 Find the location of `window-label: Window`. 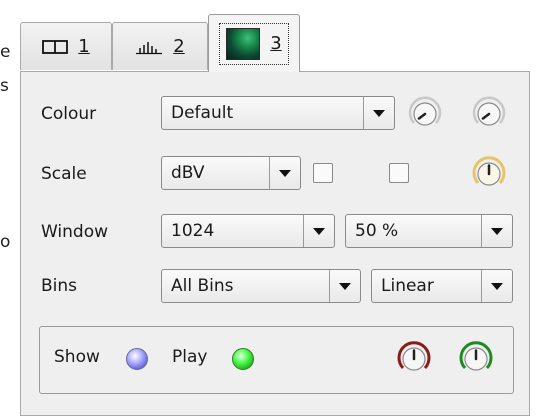

window-label: Window is located at coordinates (75, 232).